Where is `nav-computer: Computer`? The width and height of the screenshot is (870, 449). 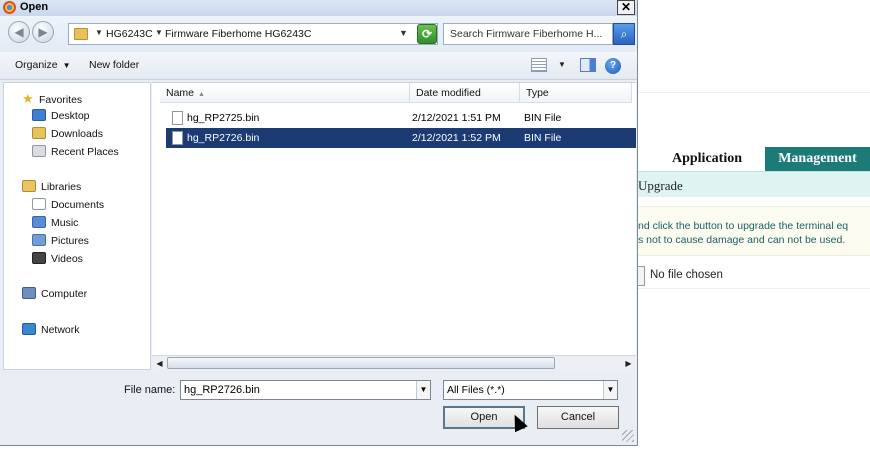 nav-computer: Computer is located at coordinates (54, 295).